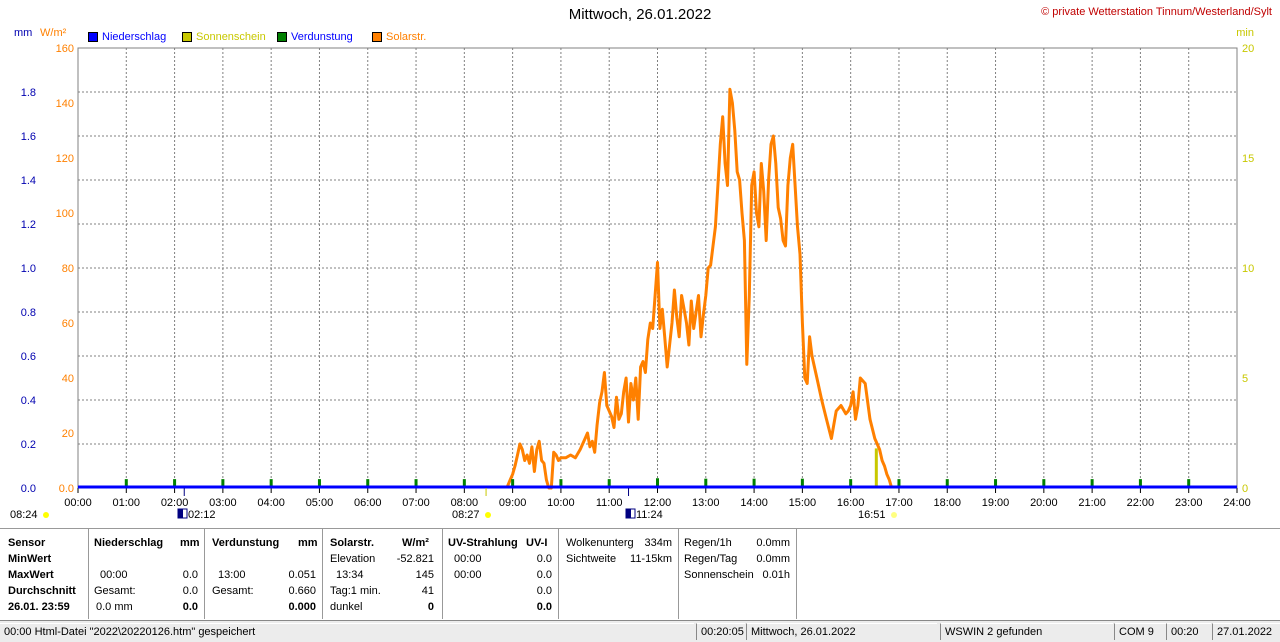 This screenshot has height=642, width=1280. I want to click on y-tick-label-mm: 1.4, so click(28, 181).